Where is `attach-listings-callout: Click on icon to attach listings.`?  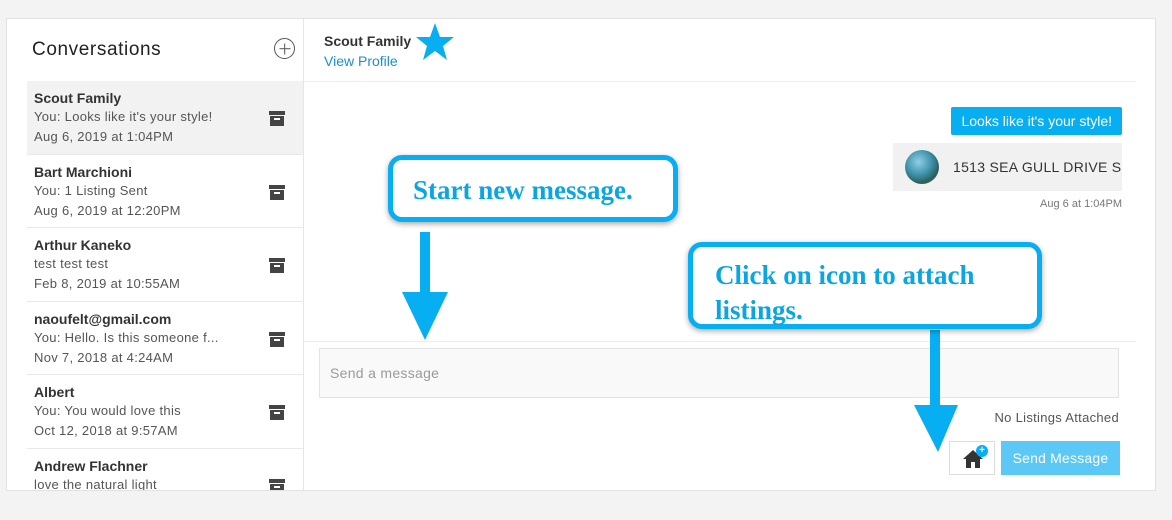 attach-listings-callout: Click on icon to attach listings. is located at coordinates (865, 285).